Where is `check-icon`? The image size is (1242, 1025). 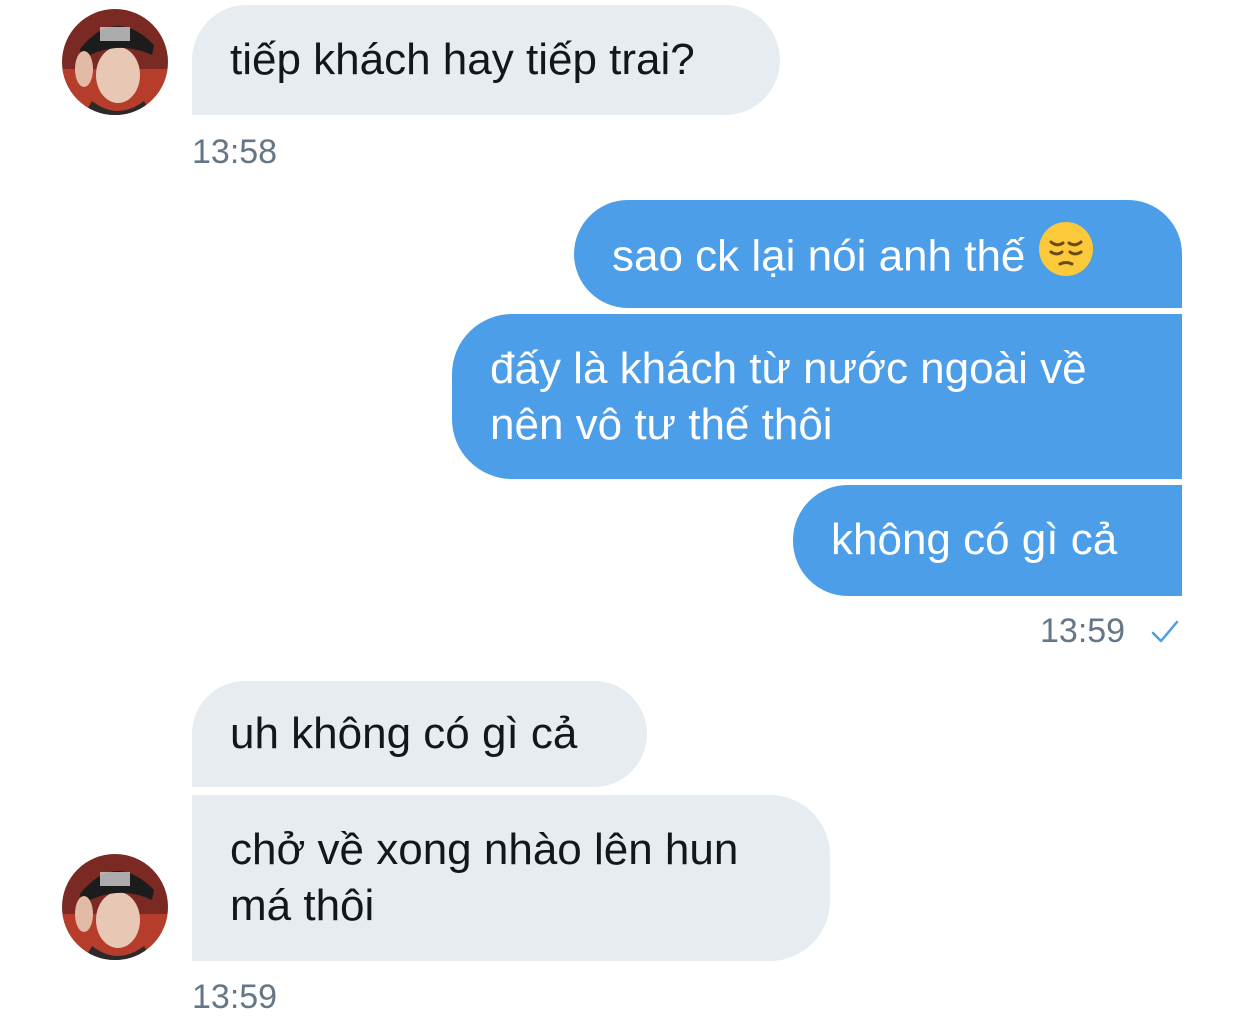
check-icon is located at coordinates (1165, 631).